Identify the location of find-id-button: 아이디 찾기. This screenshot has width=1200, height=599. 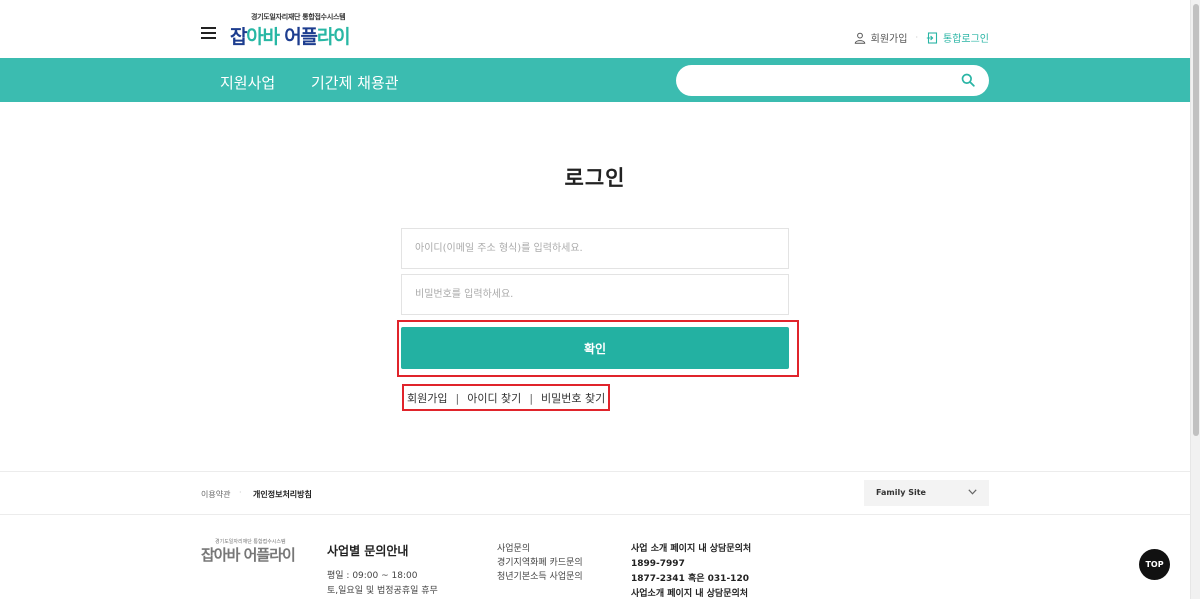
(494, 398).